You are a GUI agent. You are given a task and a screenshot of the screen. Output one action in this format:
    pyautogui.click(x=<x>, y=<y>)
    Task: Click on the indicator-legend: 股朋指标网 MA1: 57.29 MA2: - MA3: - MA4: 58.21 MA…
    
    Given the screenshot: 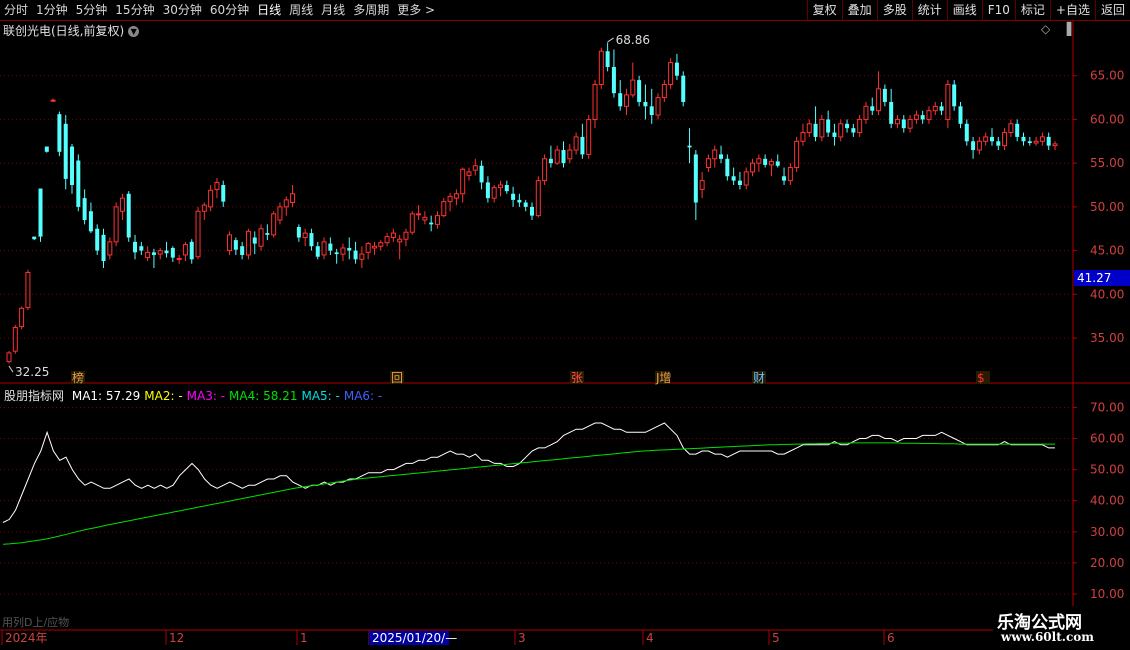 What is the action you would take?
    pyautogui.click(x=195, y=395)
    